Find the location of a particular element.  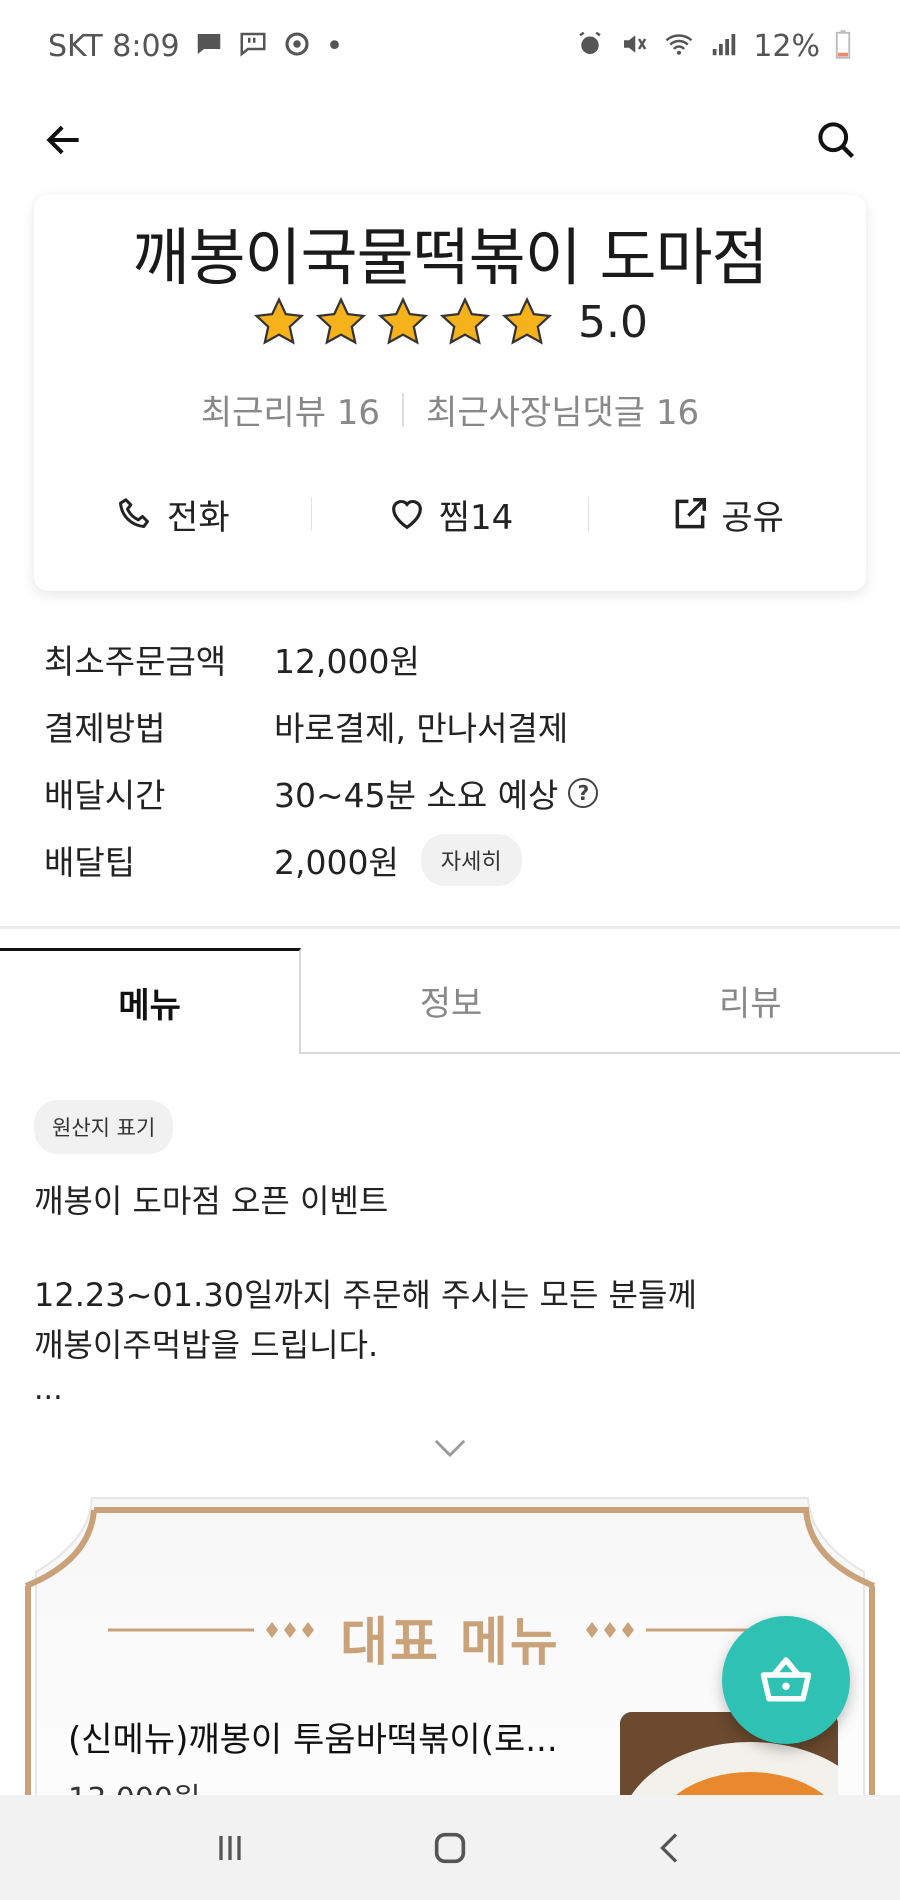

system-back-button is located at coordinates (670, 1848).